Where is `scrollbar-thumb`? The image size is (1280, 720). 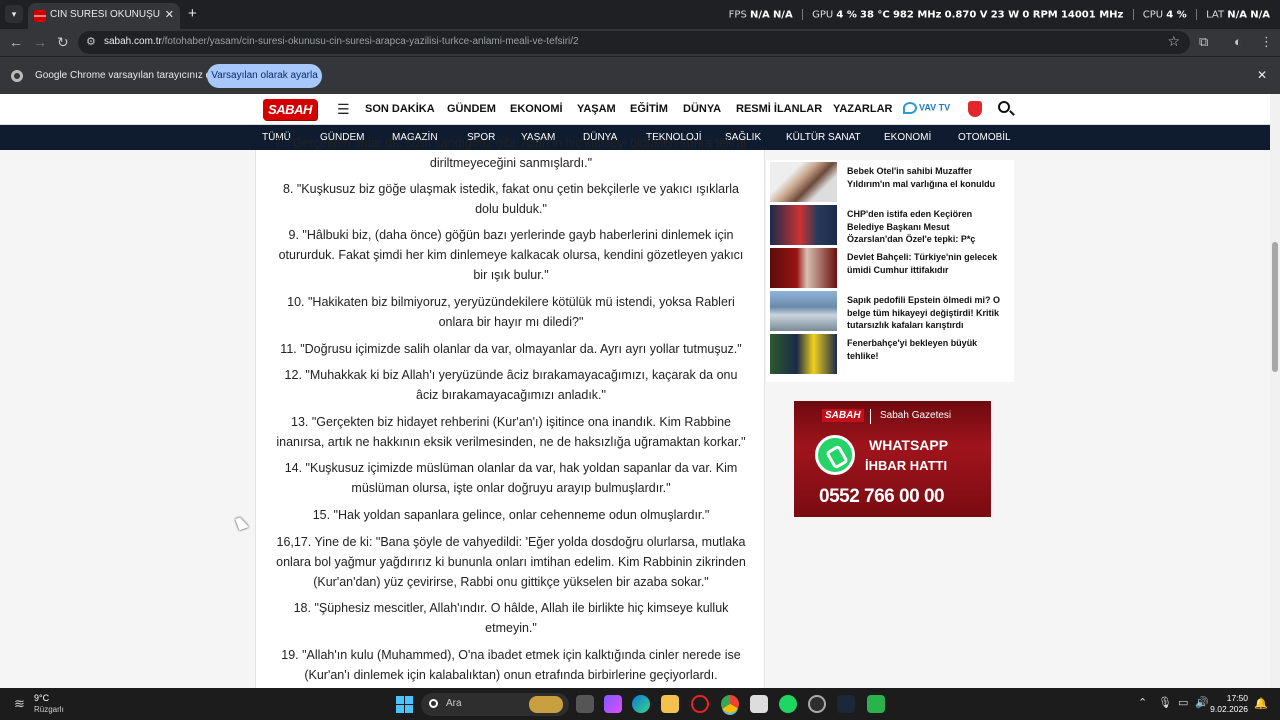 scrollbar-thumb is located at coordinates (1275, 307).